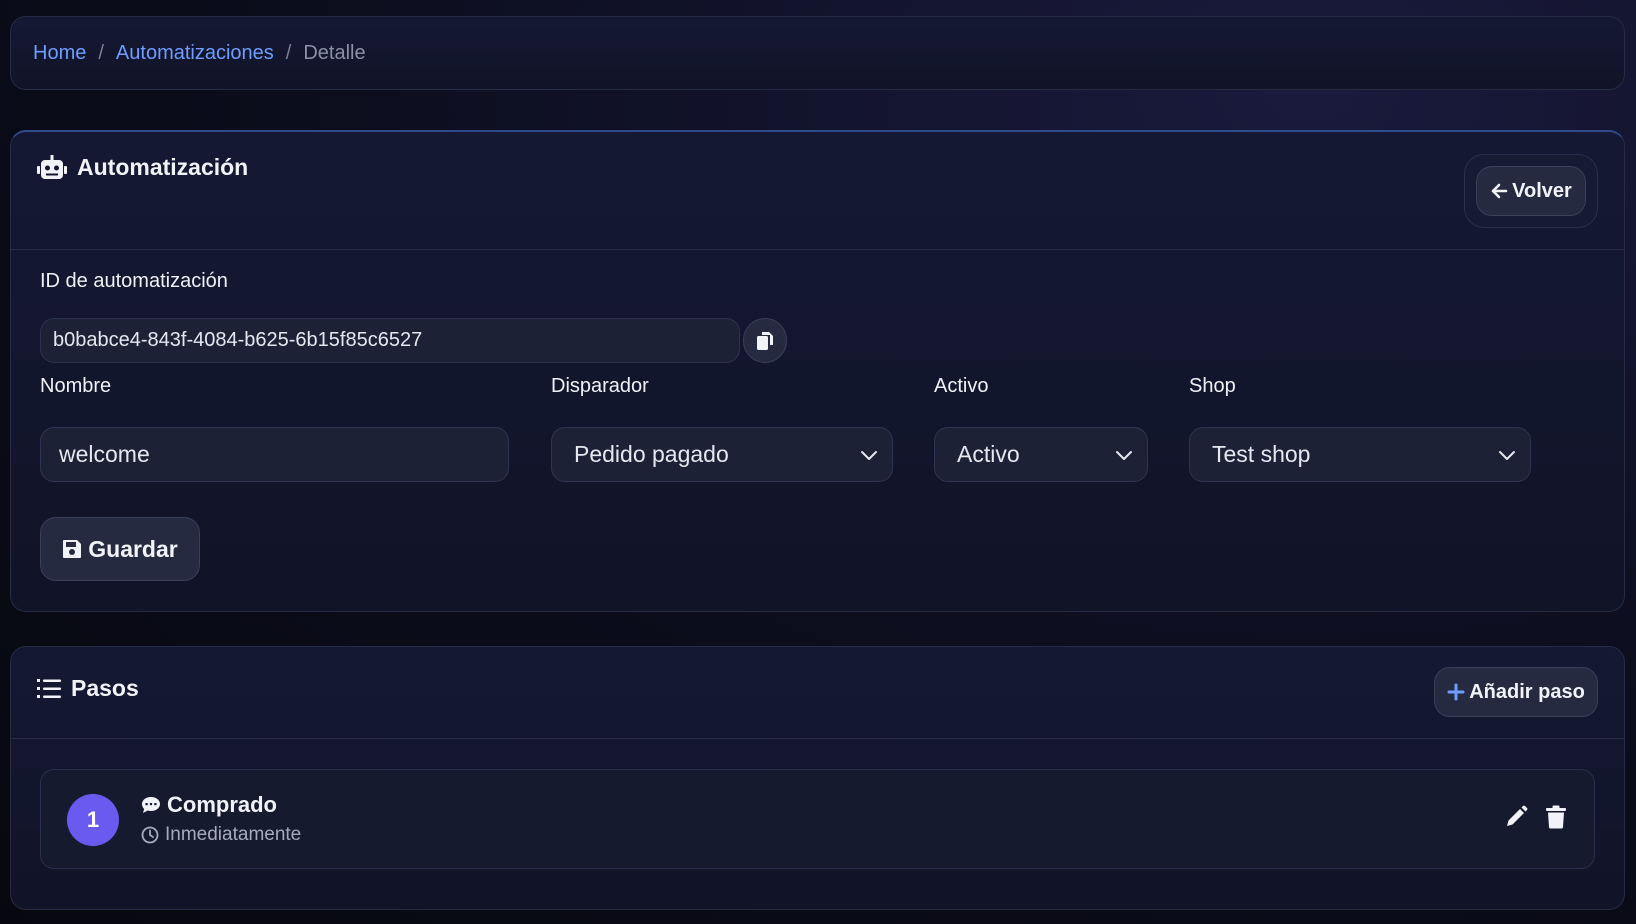 Image resolution: width=1636 pixels, height=924 pixels. I want to click on edit-step-button, so click(1516, 817).